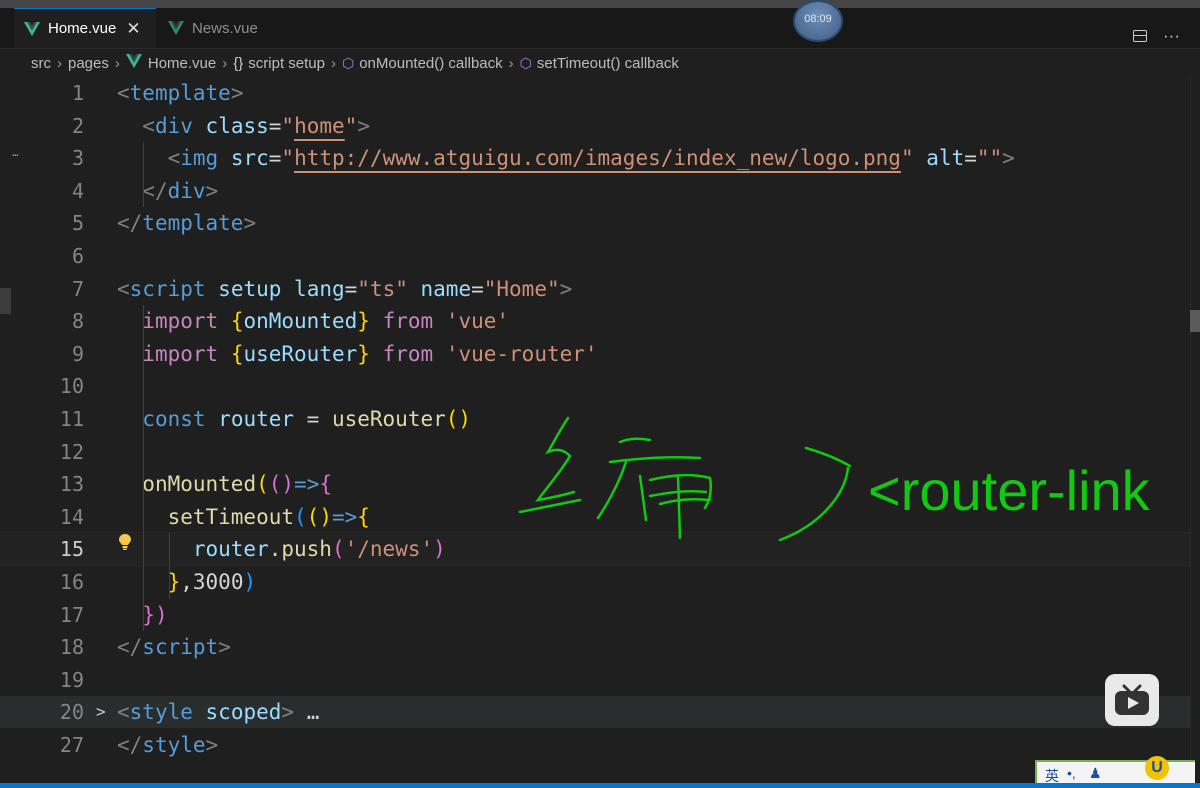  I want to click on line-number: 16, so click(71, 582).